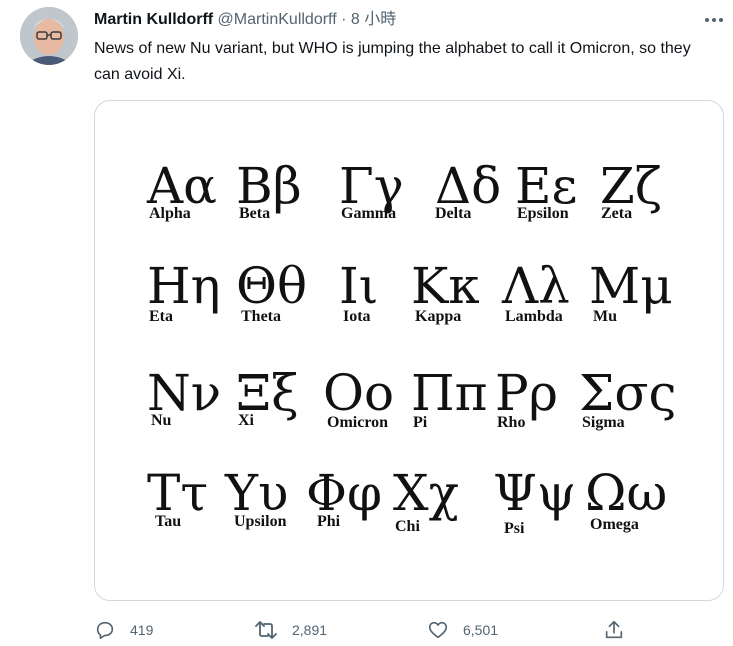  Describe the element at coordinates (255, 213) in the screenshot. I see `greek-letter-name: Beta` at that location.